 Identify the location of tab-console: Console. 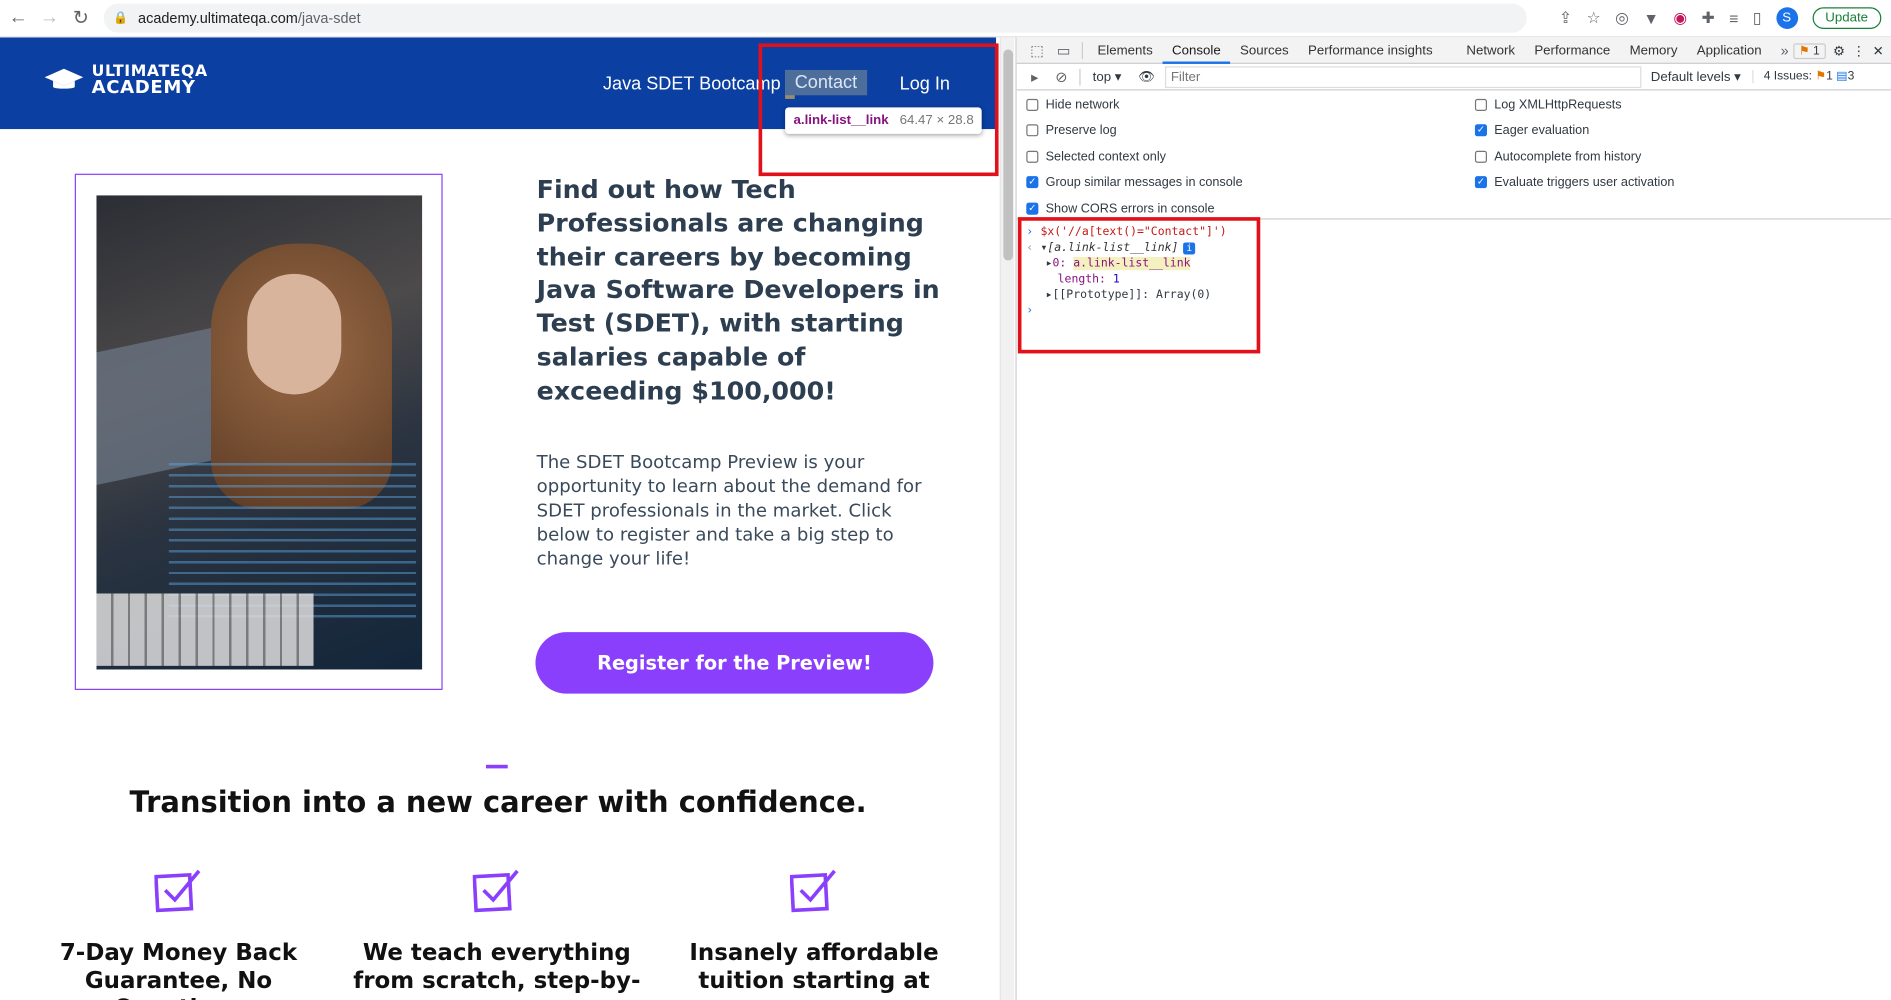
(1196, 50).